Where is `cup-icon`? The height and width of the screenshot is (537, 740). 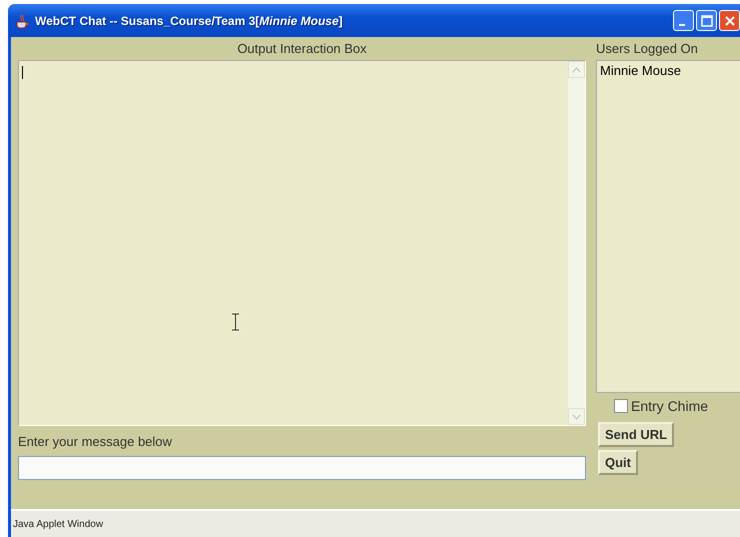 cup-icon is located at coordinates (22, 20).